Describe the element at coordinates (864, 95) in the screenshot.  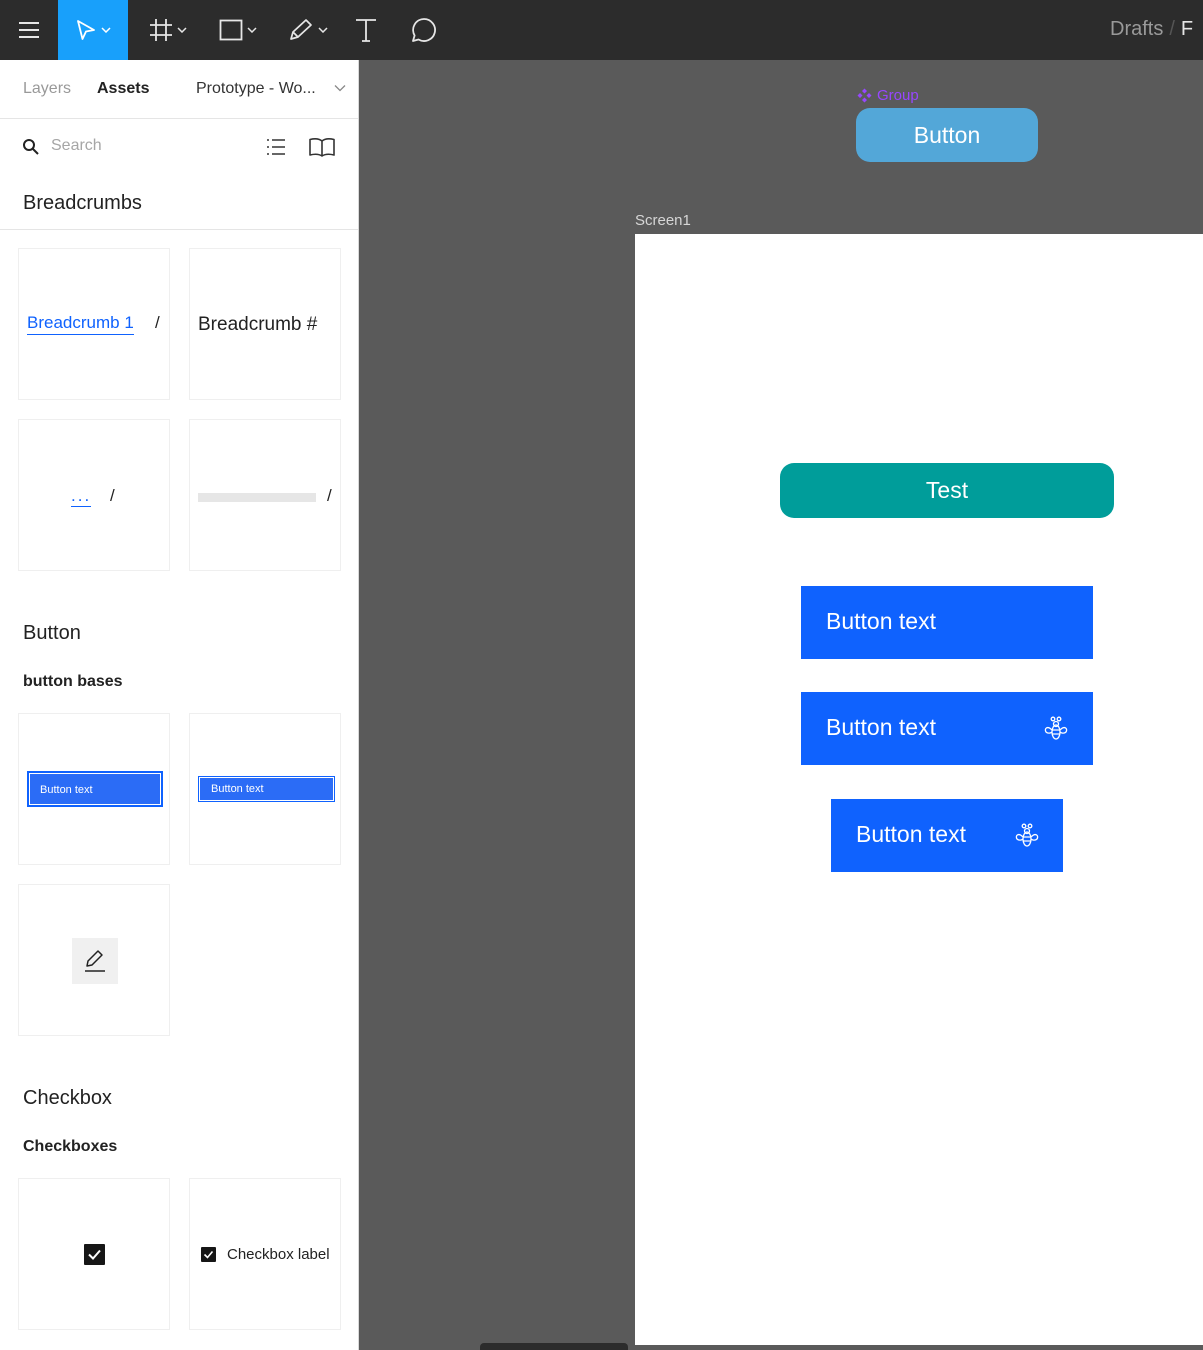
I see `component-icon` at that location.